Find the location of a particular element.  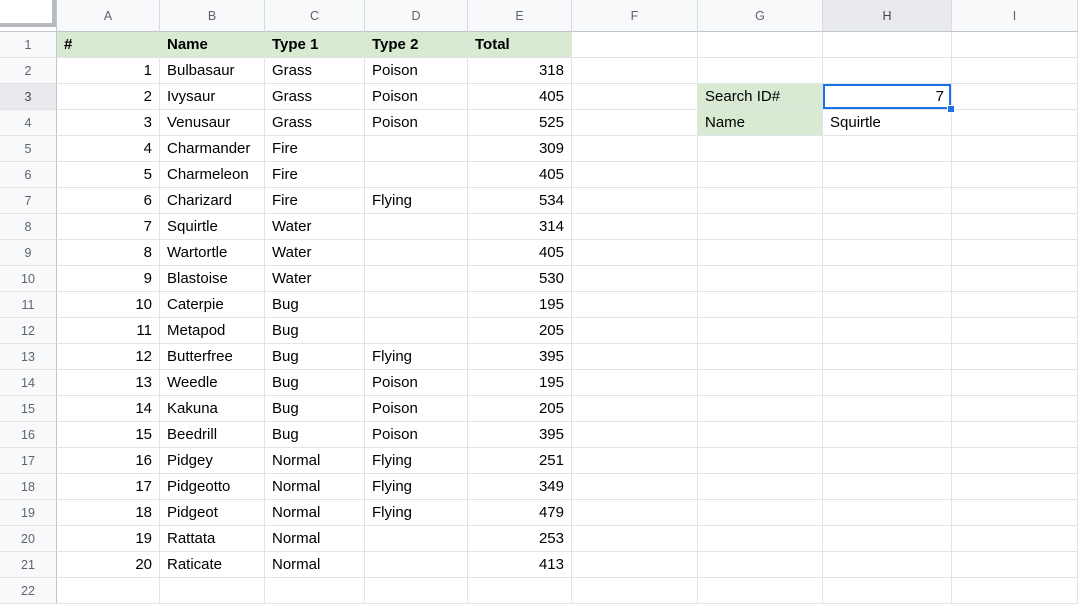

cell-D16: Poison is located at coordinates (416, 435).